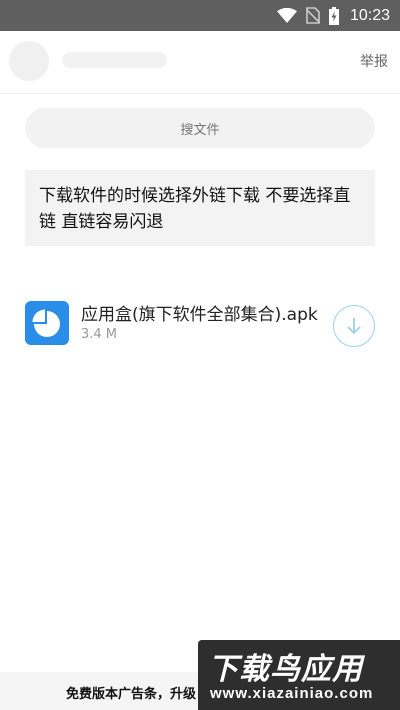 The width and height of the screenshot is (400, 710). I want to click on notice-text: 下载软件的时候选择外链下载 不要选择直链 直链容易闪退, so click(195, 209).